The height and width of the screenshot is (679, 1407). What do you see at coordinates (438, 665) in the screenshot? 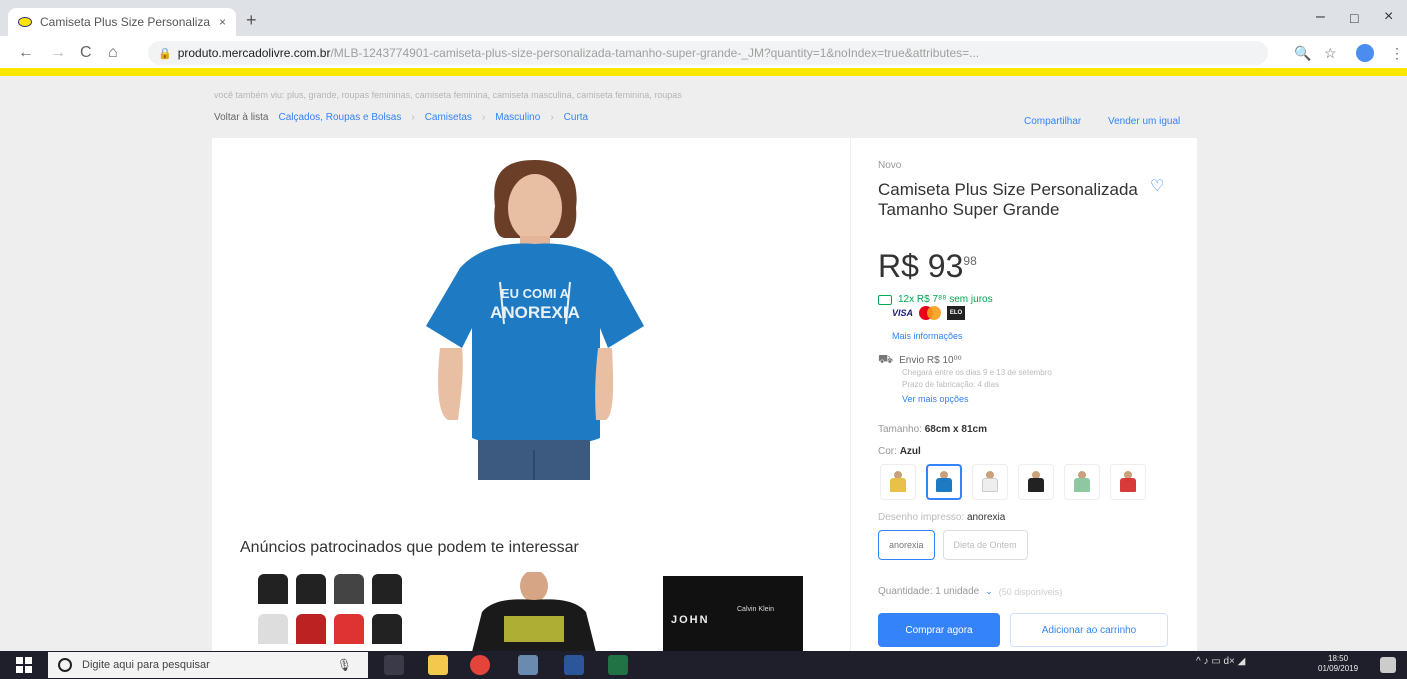
I see `file-explorer-icon` at bounding box center [438, 665].